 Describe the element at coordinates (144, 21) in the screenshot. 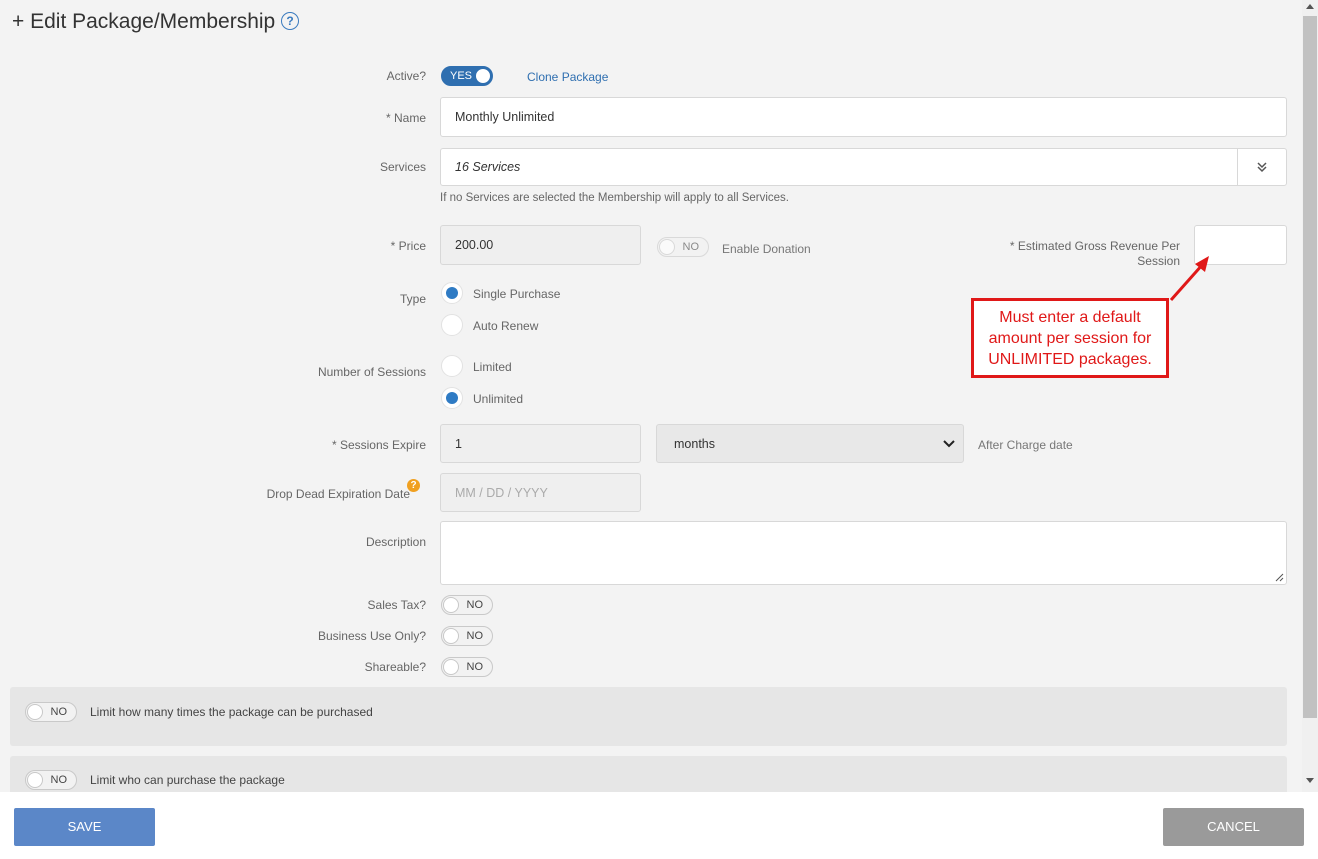

I see `page-title: + Edit Package/Membership` at that location.